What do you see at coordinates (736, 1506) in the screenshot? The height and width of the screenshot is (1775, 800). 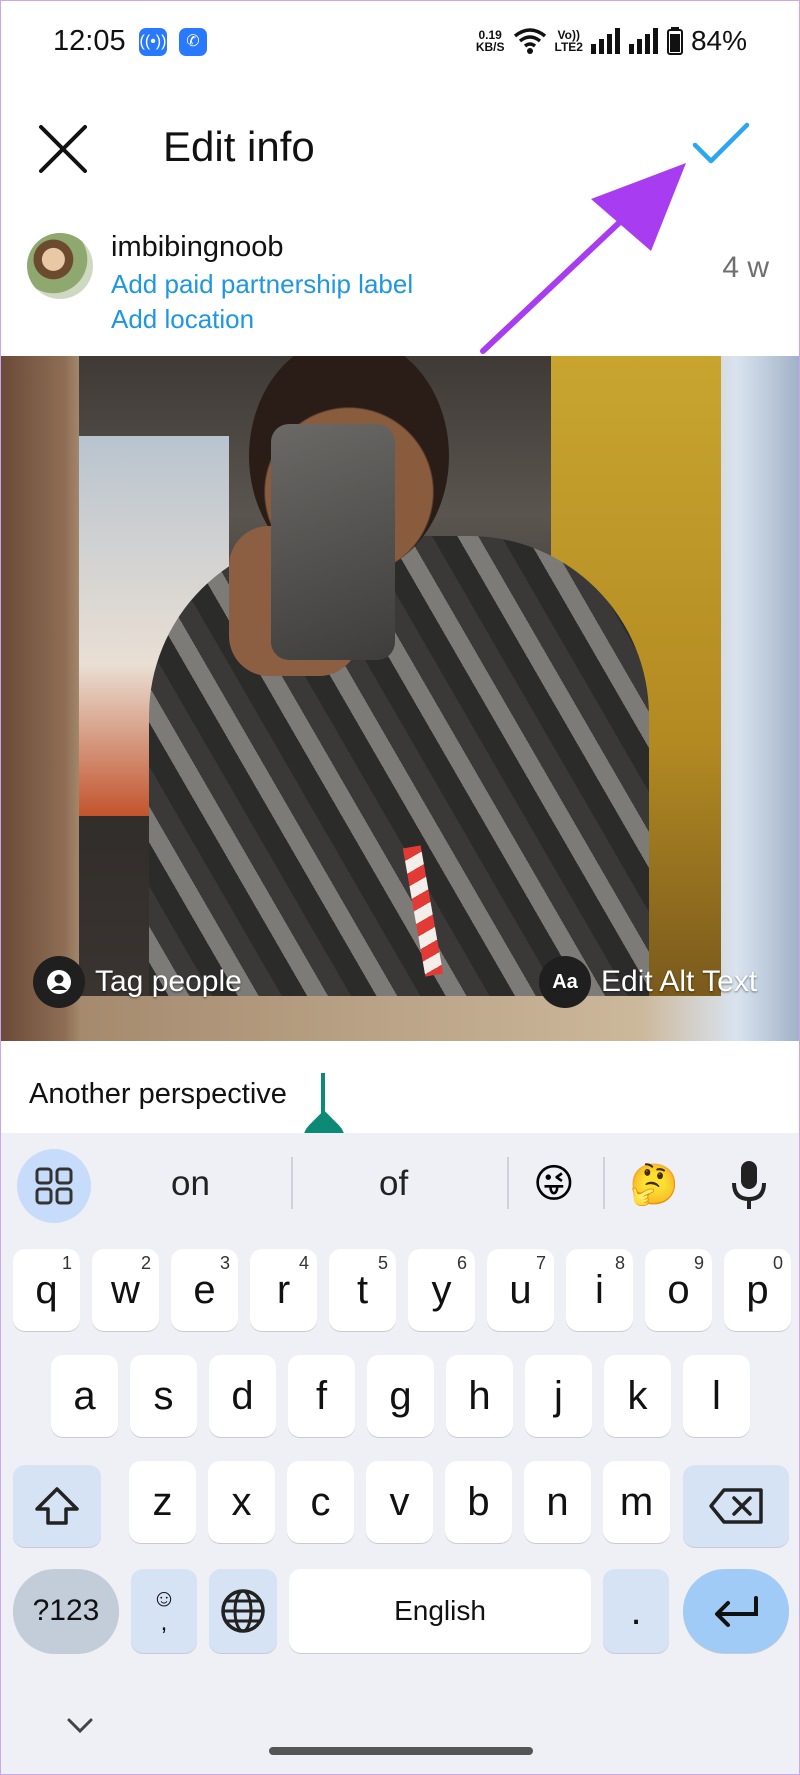 I see `backspace-key` at bounding box center [736, 1506].